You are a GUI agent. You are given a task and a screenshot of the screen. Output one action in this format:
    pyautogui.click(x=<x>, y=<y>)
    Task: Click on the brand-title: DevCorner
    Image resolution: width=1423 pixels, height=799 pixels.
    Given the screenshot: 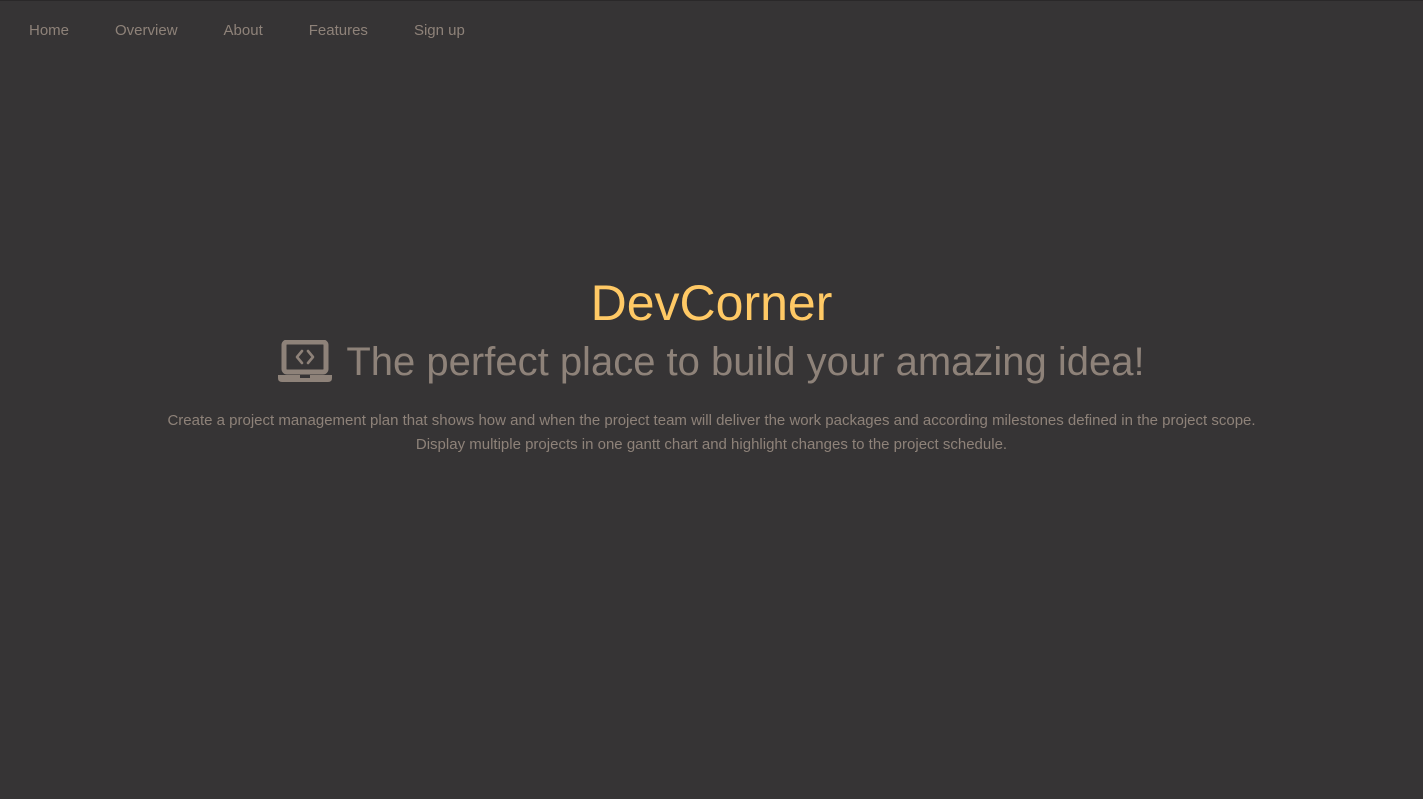 What is the action you would take?
    pyautogui.click(x=711, y=303)
    